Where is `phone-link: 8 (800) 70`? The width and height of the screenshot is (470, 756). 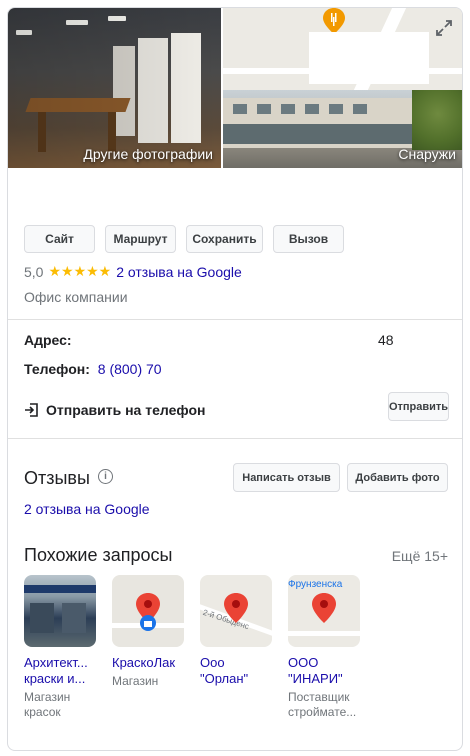
phone-link: 8 (800) 70 is located at coordinates (130, 369).